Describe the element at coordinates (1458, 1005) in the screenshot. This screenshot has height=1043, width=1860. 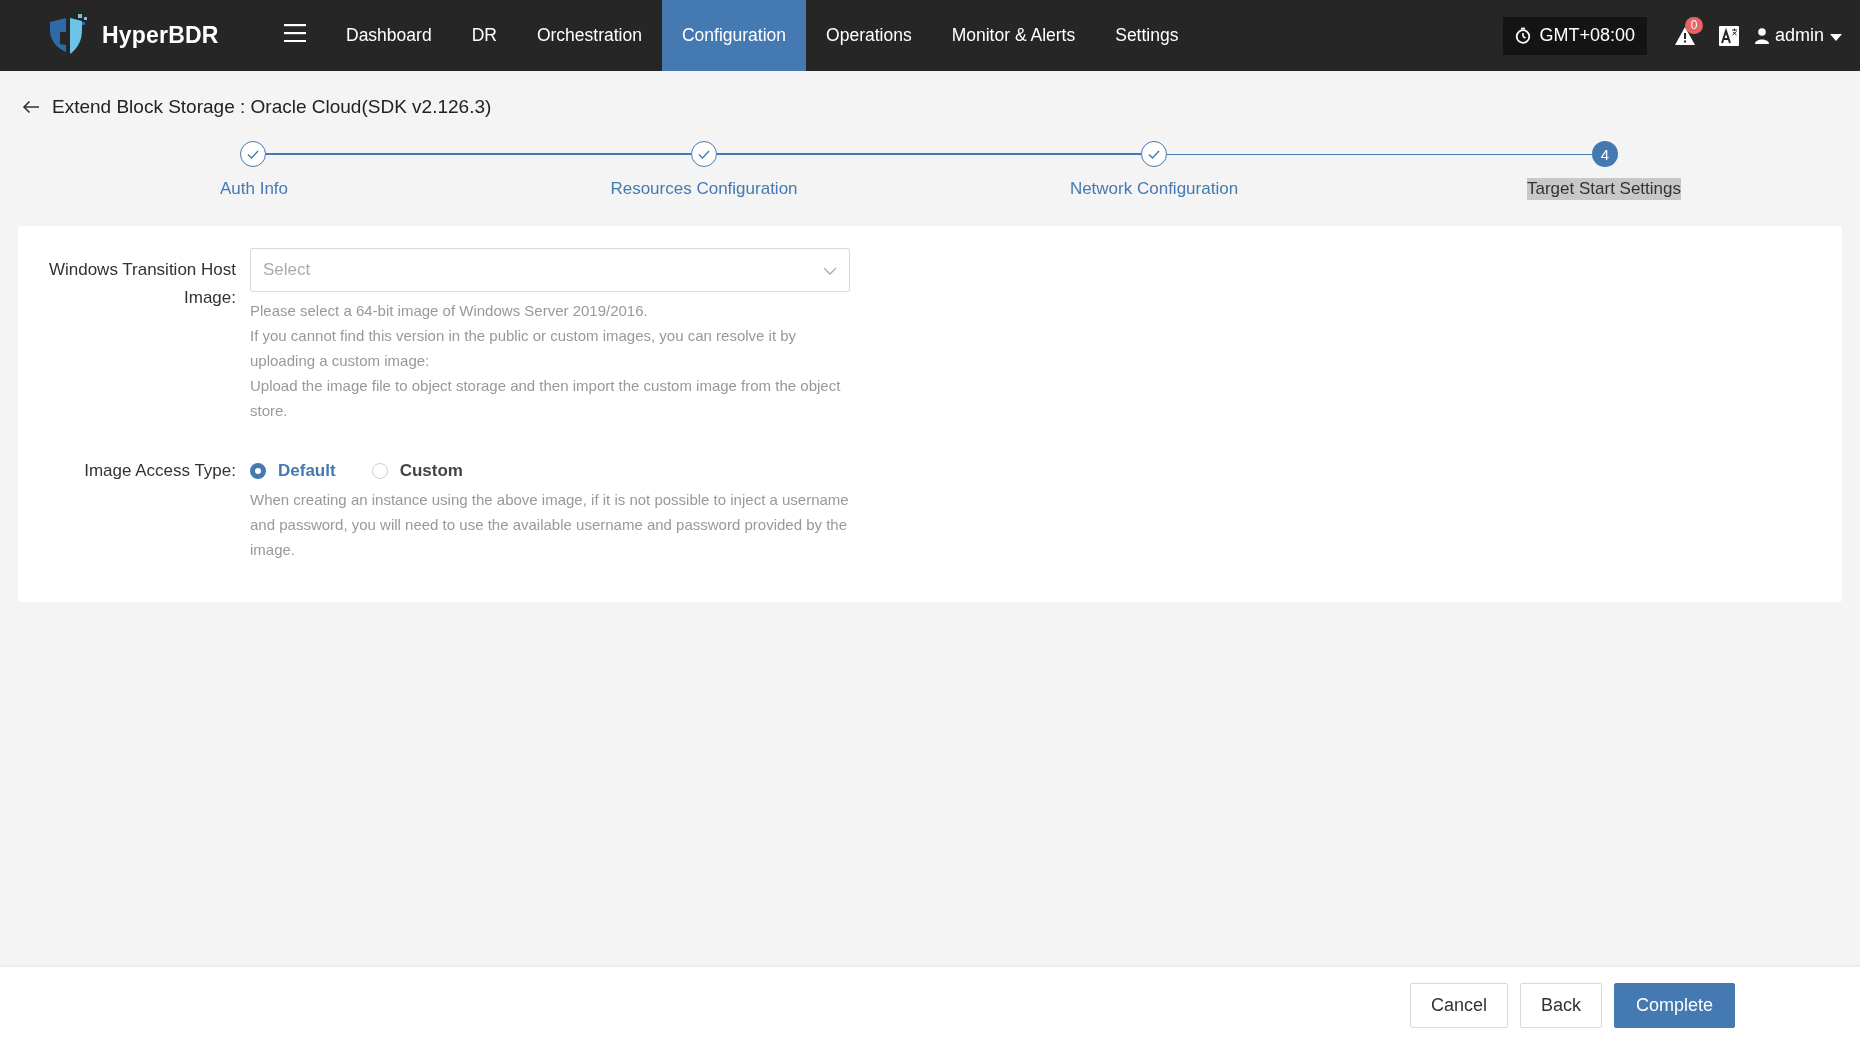
I see `footer-button: Cancel` at that location.